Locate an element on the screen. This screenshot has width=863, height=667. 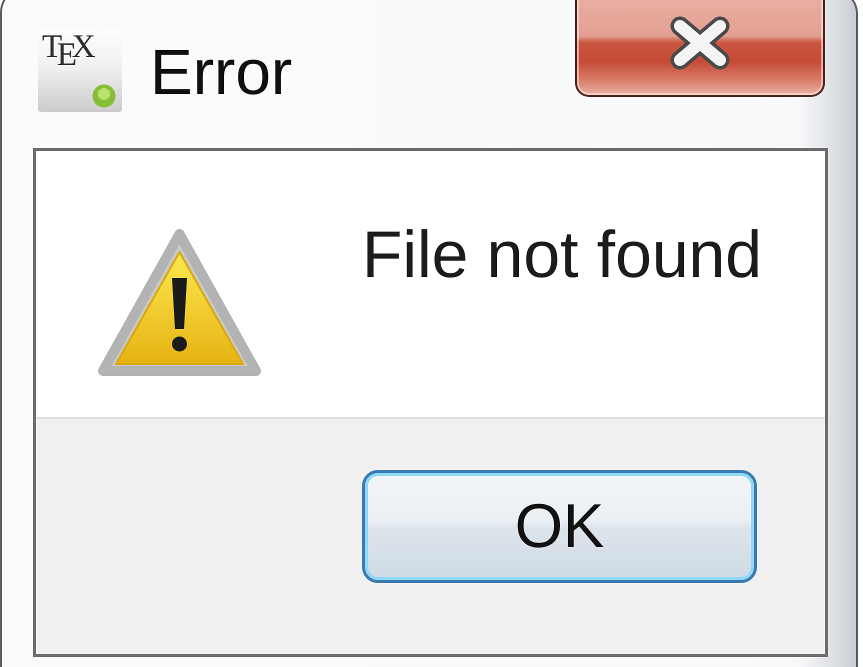
message-text: File not found is located at coordinates (562, 254).